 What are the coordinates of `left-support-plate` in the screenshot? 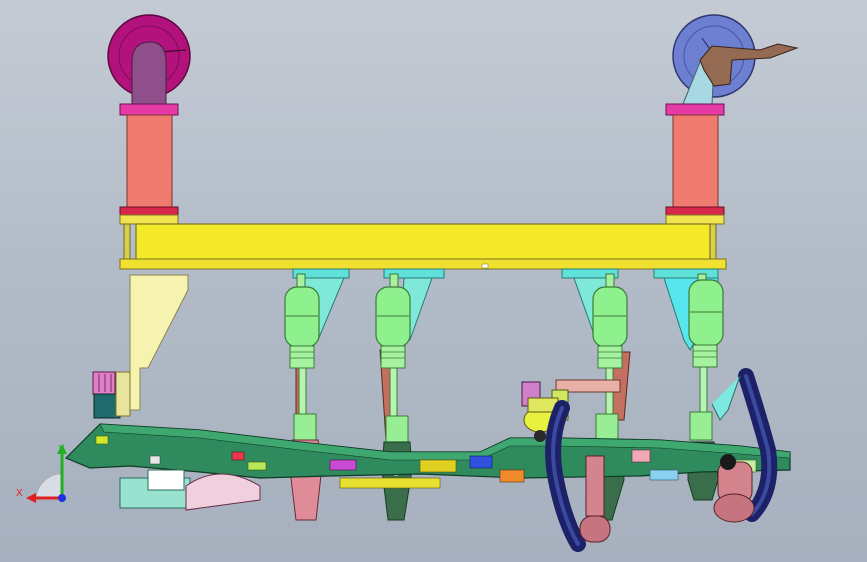 It's located at (159, 342).